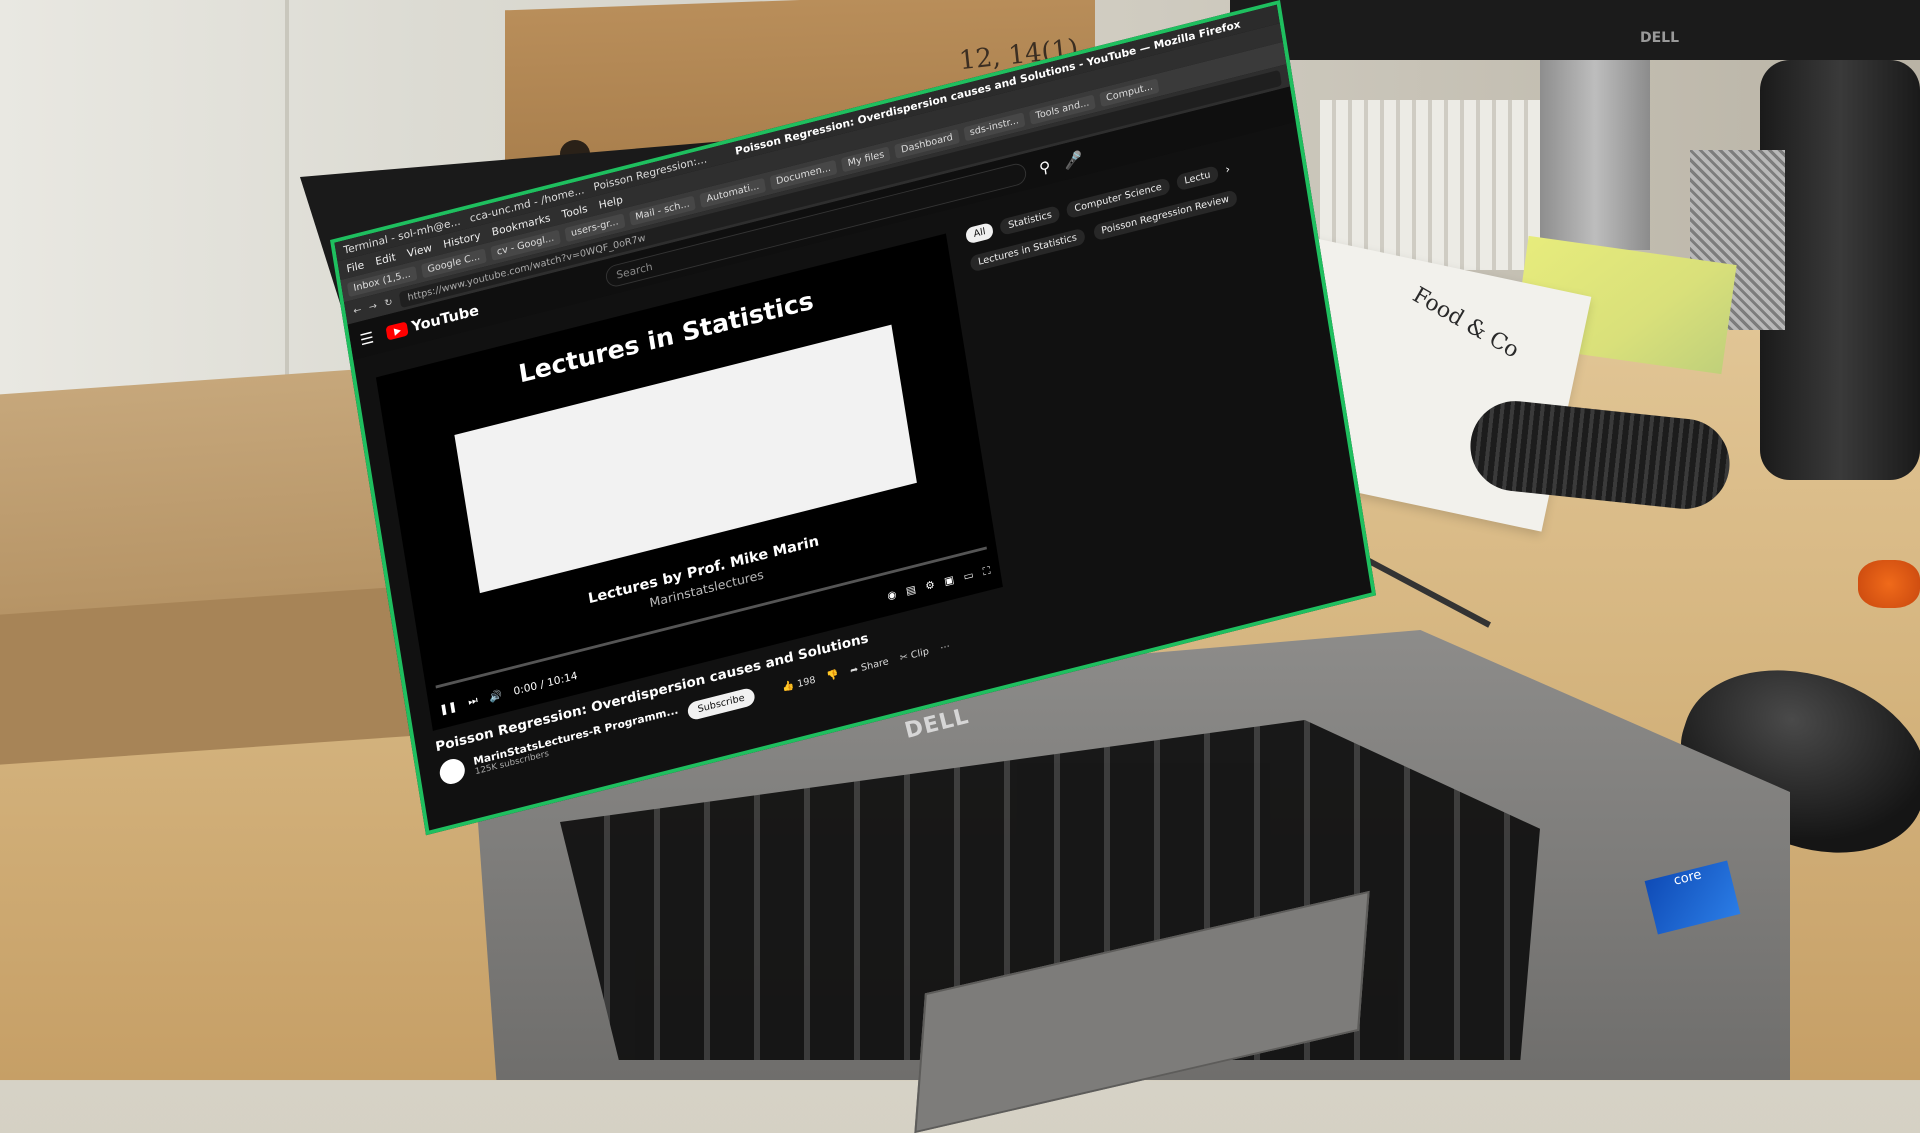  What do you see at coordinates (980, 233) in the screenshot?
I see `chip-all: All` at bounding box center [980, 233].